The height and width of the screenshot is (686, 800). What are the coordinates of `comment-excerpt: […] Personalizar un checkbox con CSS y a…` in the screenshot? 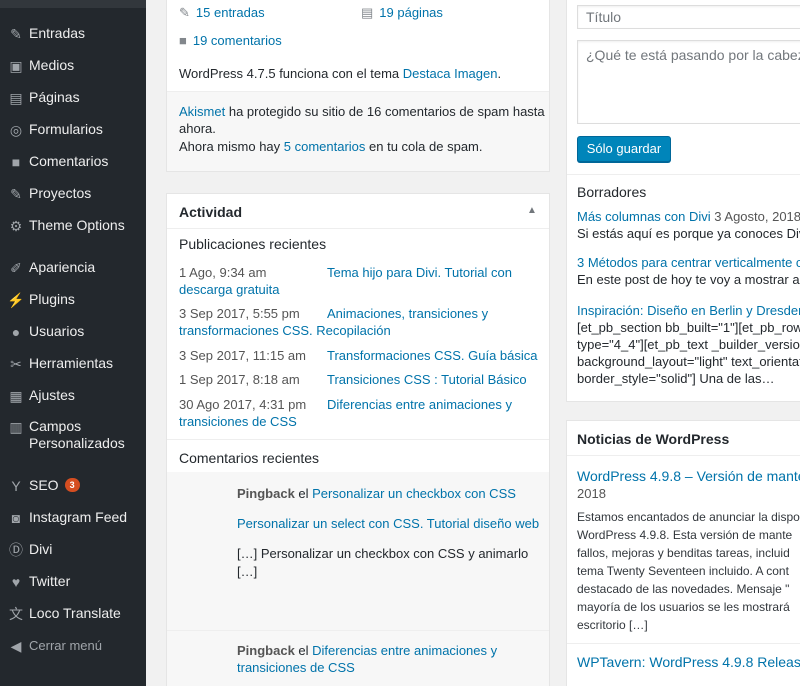 It's located at (383, 553).